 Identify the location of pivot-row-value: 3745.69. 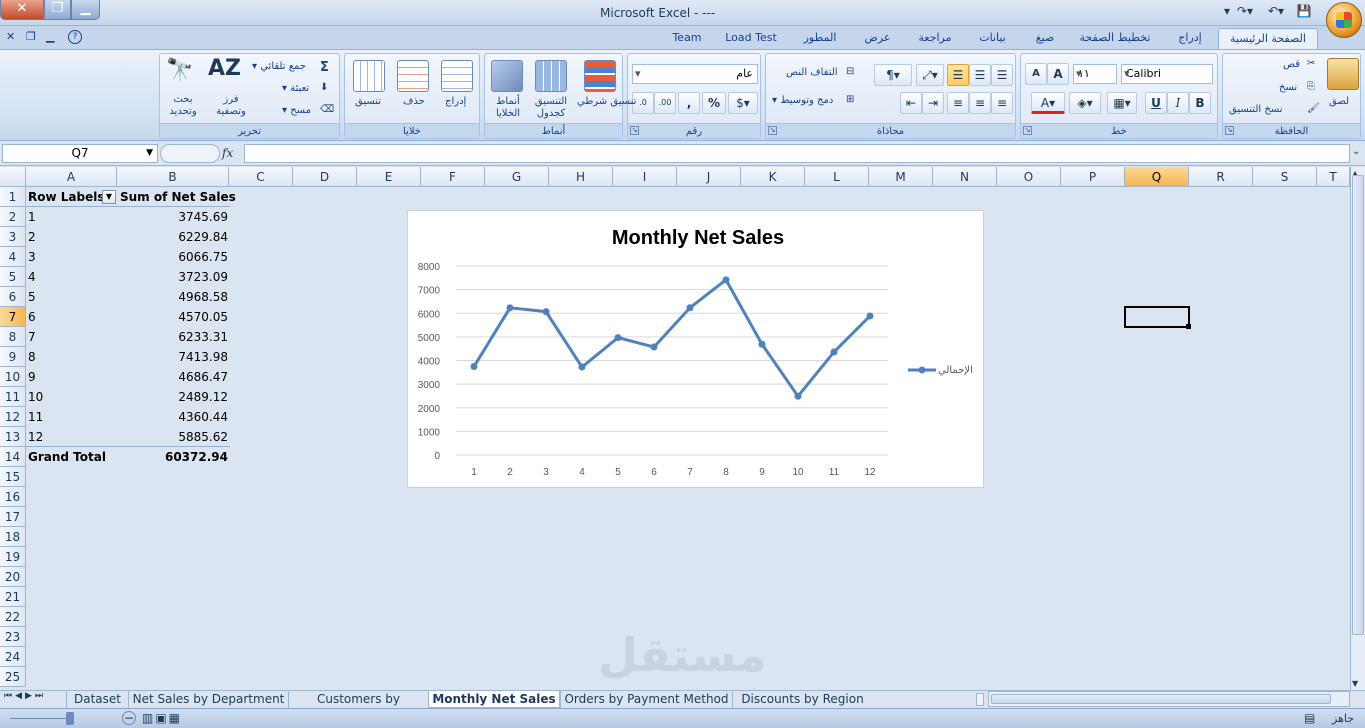
(174, 217).